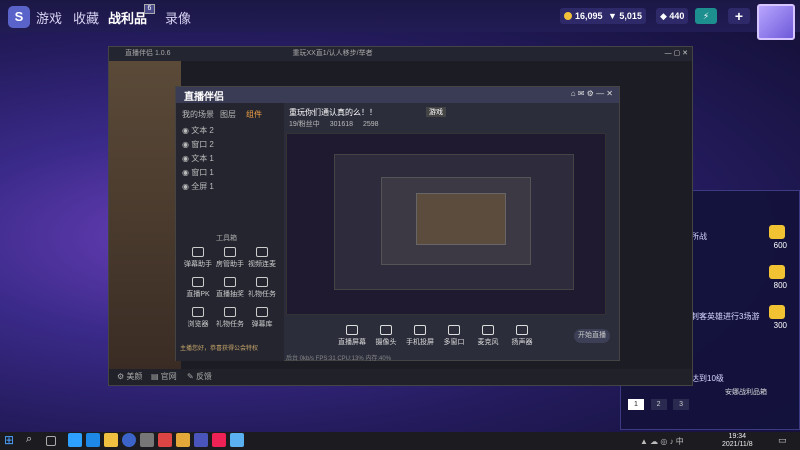 This screenshot has height=450, width=800. I want to click on clock-time: 19:34, so click(737, 436).